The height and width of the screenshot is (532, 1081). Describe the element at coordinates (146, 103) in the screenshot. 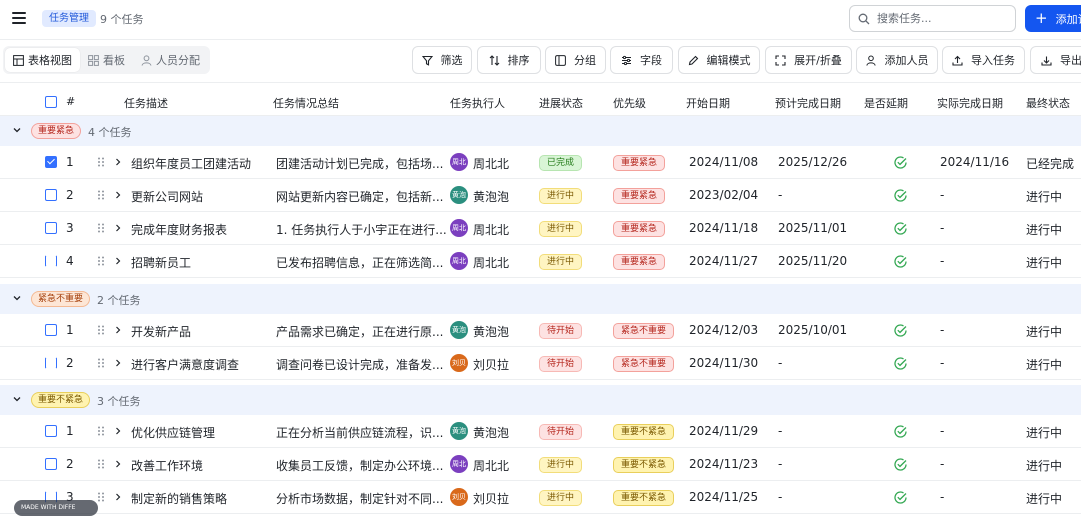

I see `col-desc: 任务描述` at that location.